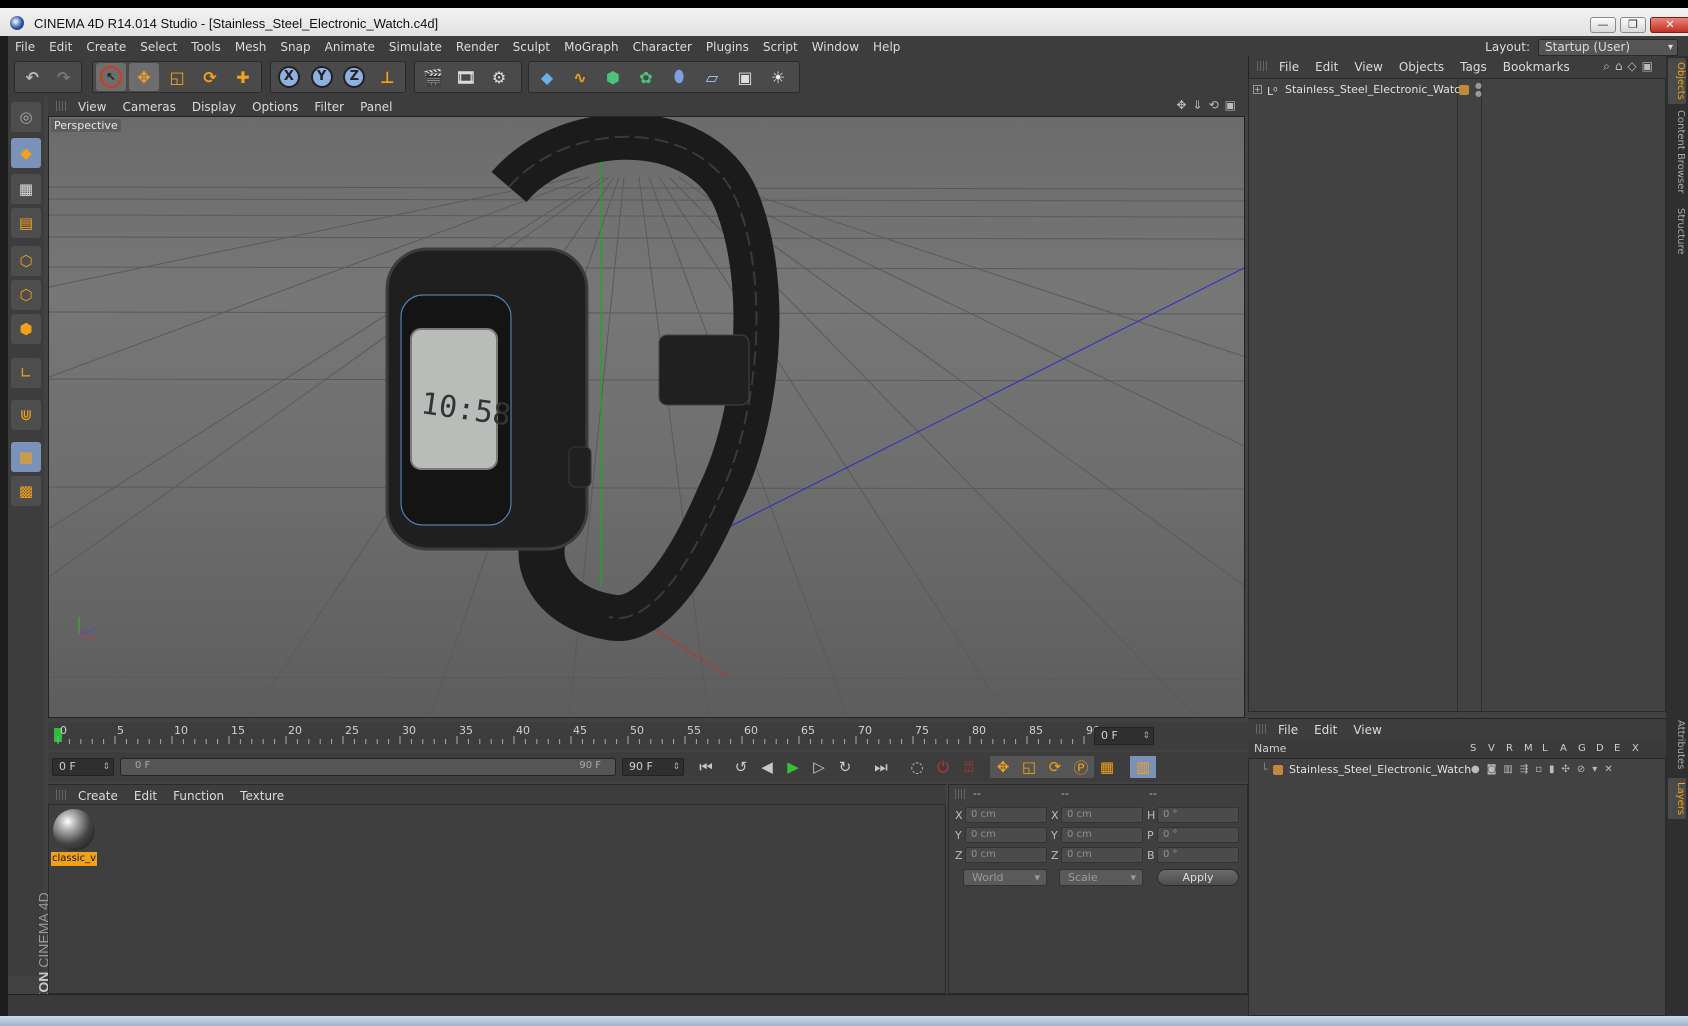  Describe the element at coordinates (387, 77) in the screenshot. I see `coordinate-icon: ⊥` at that location.